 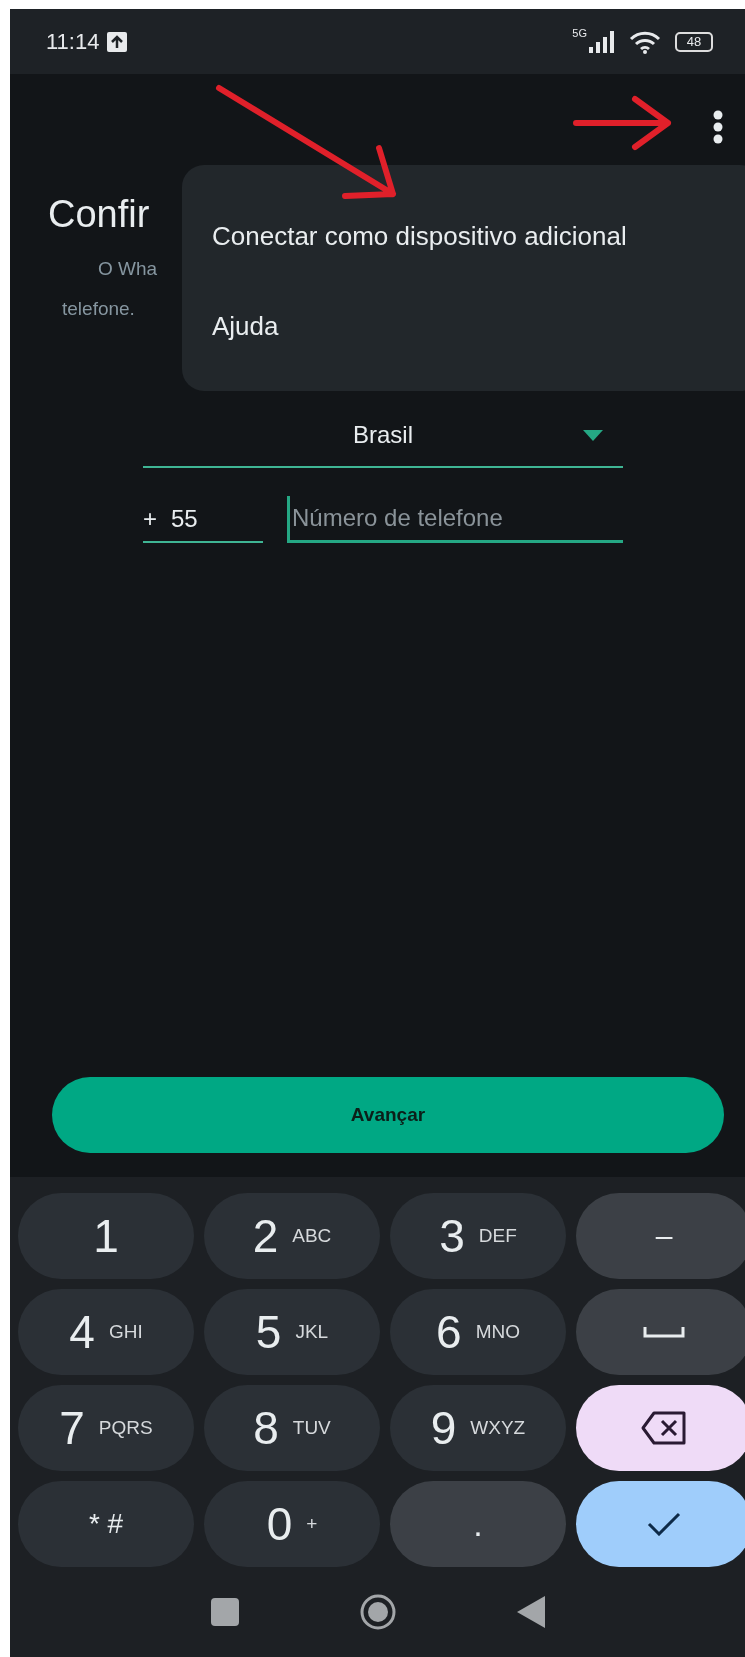 I want to click on space-icon, so click(x=664, y=1332).